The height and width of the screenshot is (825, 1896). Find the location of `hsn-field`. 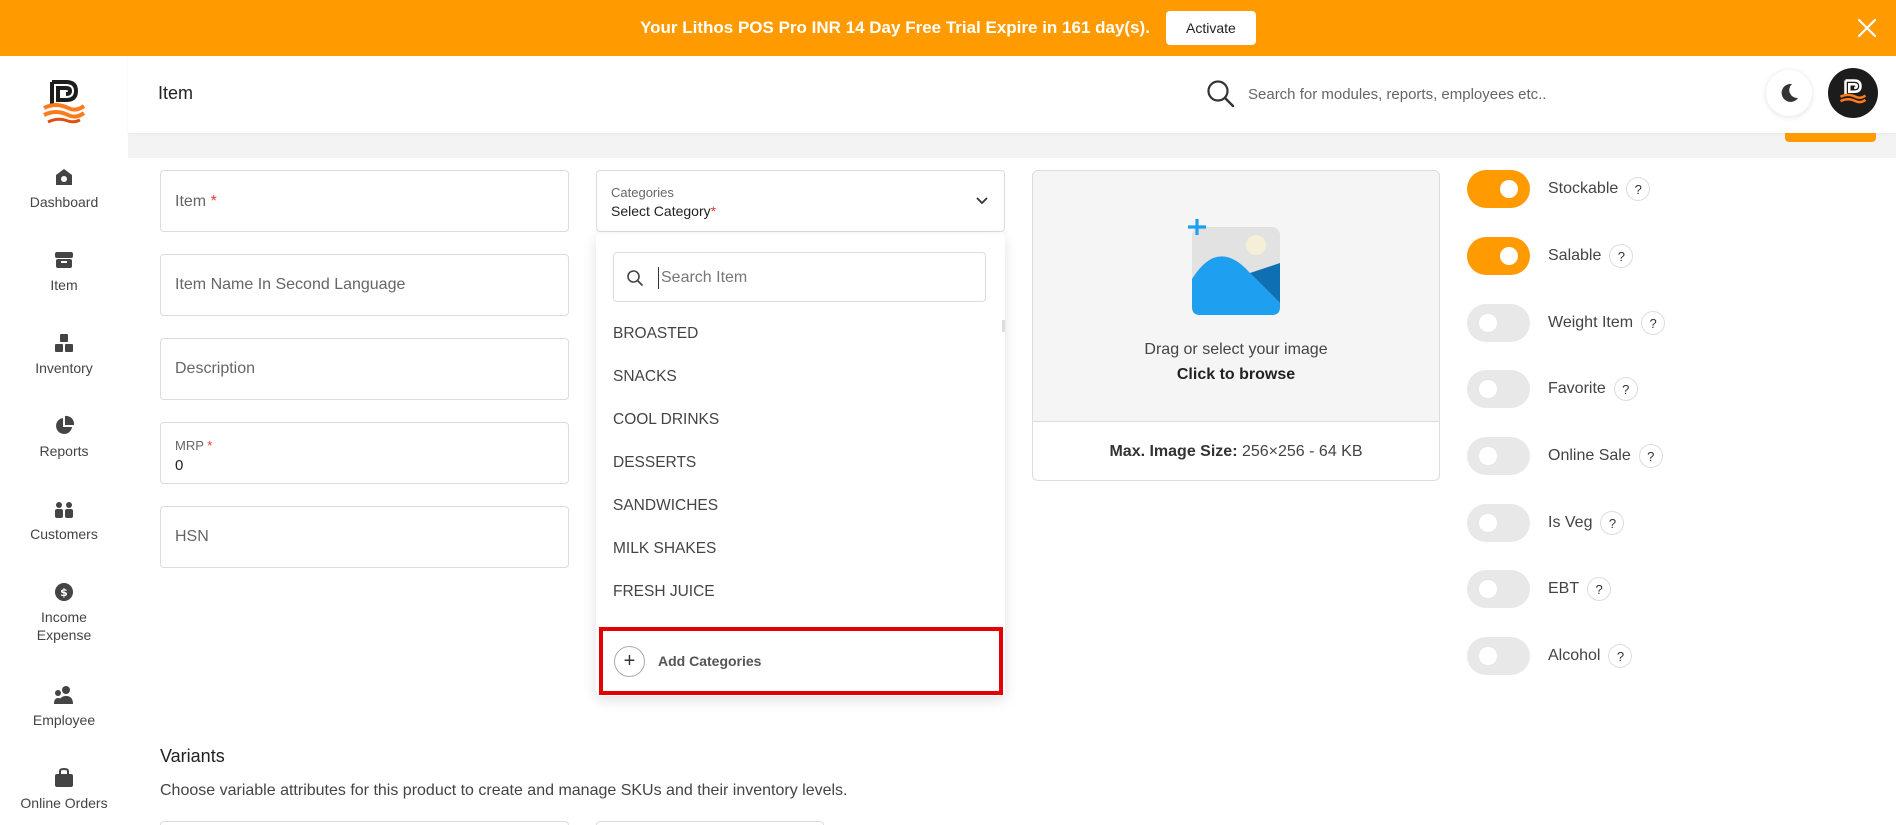

hsn-field is located at coordinates (364, 537).